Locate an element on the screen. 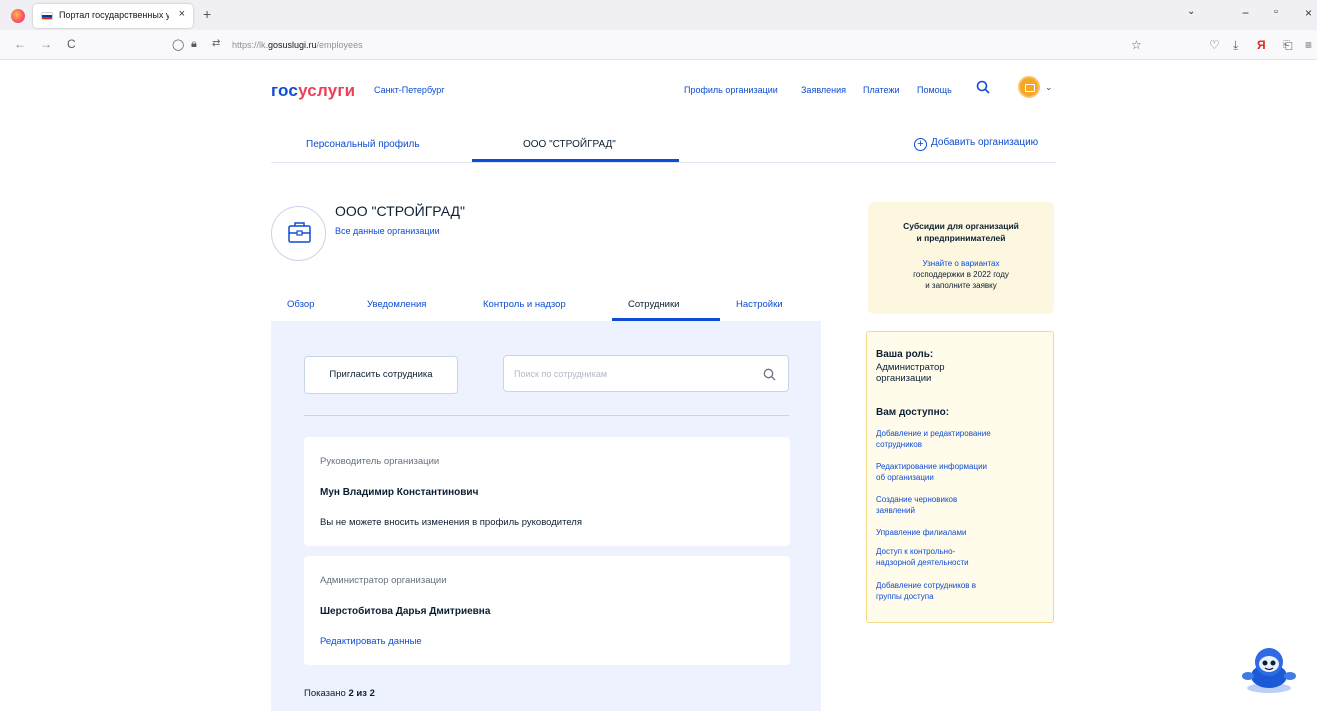  city-selector: Санкт-Петербург is located at coordinates (409, 90).